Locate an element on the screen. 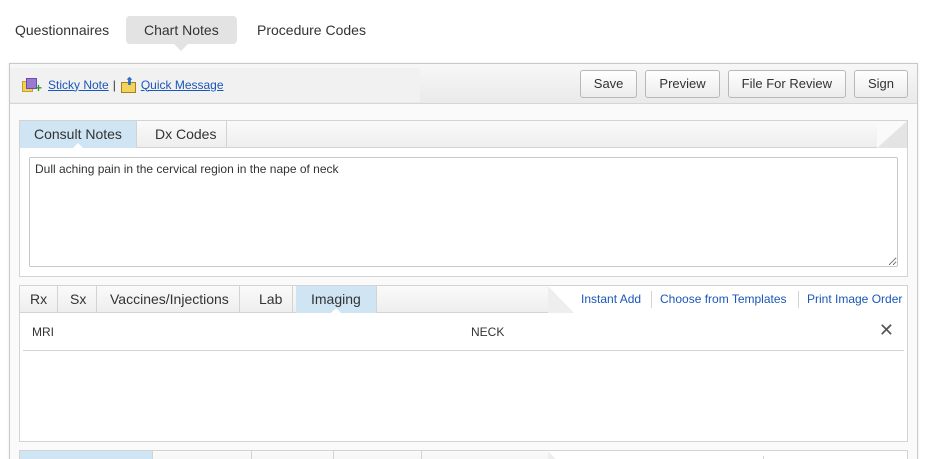  best-treatment-link: Best Treatment is located at coordinates (707, 455).